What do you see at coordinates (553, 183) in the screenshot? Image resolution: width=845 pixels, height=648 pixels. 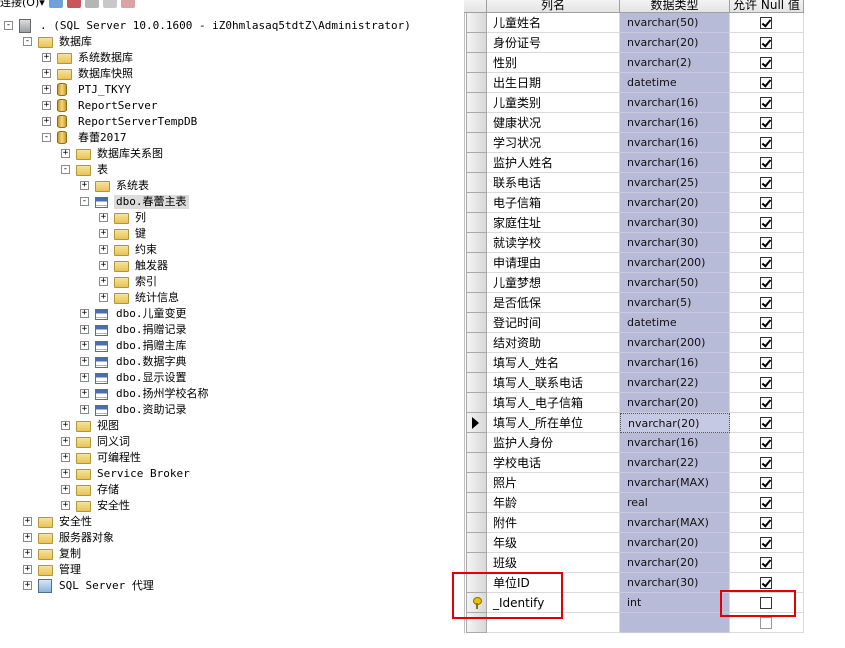 I see `column-name-cell: 联系电话` at bounding box center [553, 183].